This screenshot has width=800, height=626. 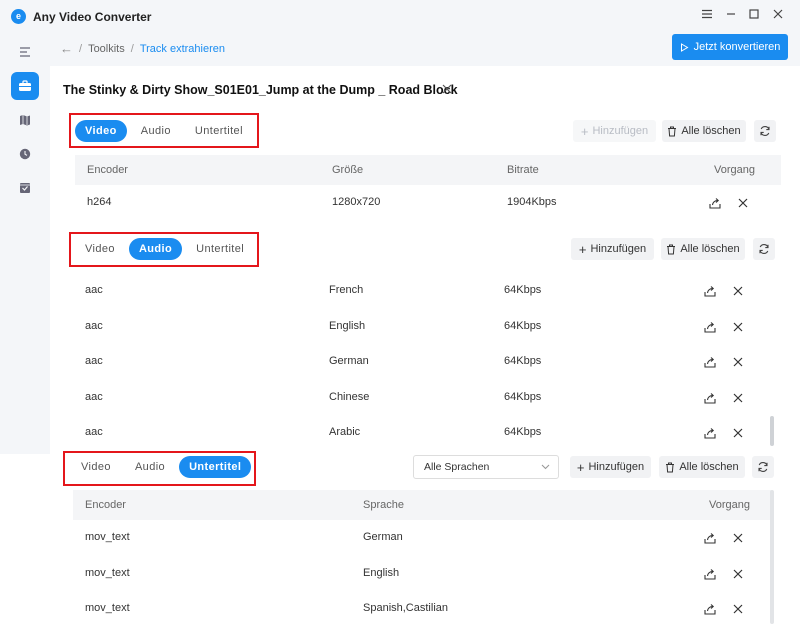 I want to click on language-cell: French, so click(x=346, y=290).